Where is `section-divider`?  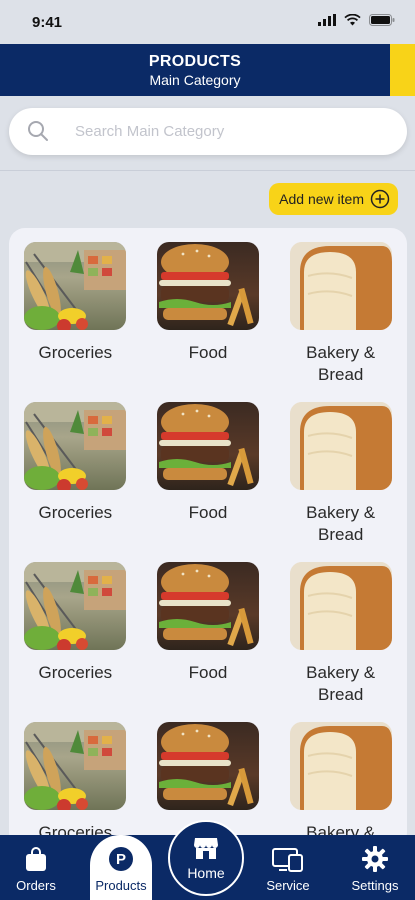
section-divider is located at coordinates (207, 170).